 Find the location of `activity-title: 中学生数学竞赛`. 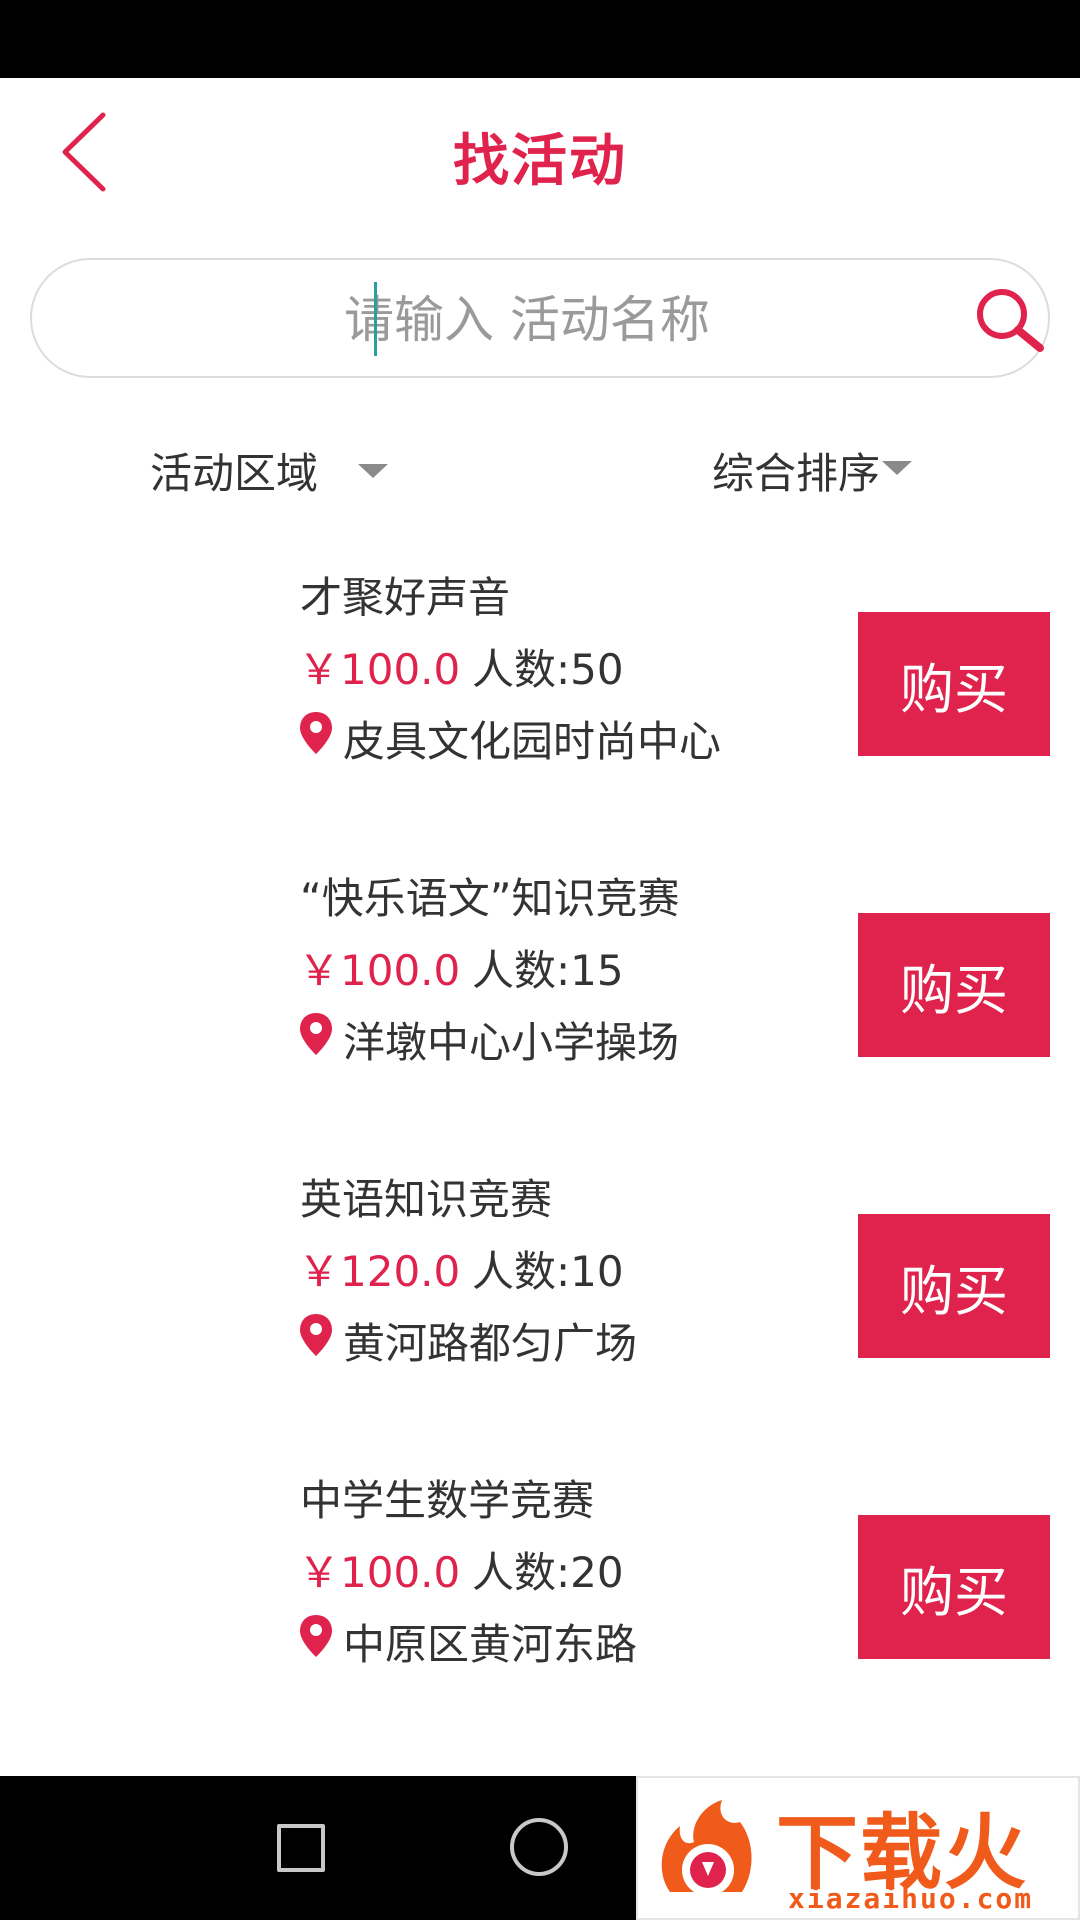

activity-title: 中学生数学竞赛 is located at coordinates (447, 1500).